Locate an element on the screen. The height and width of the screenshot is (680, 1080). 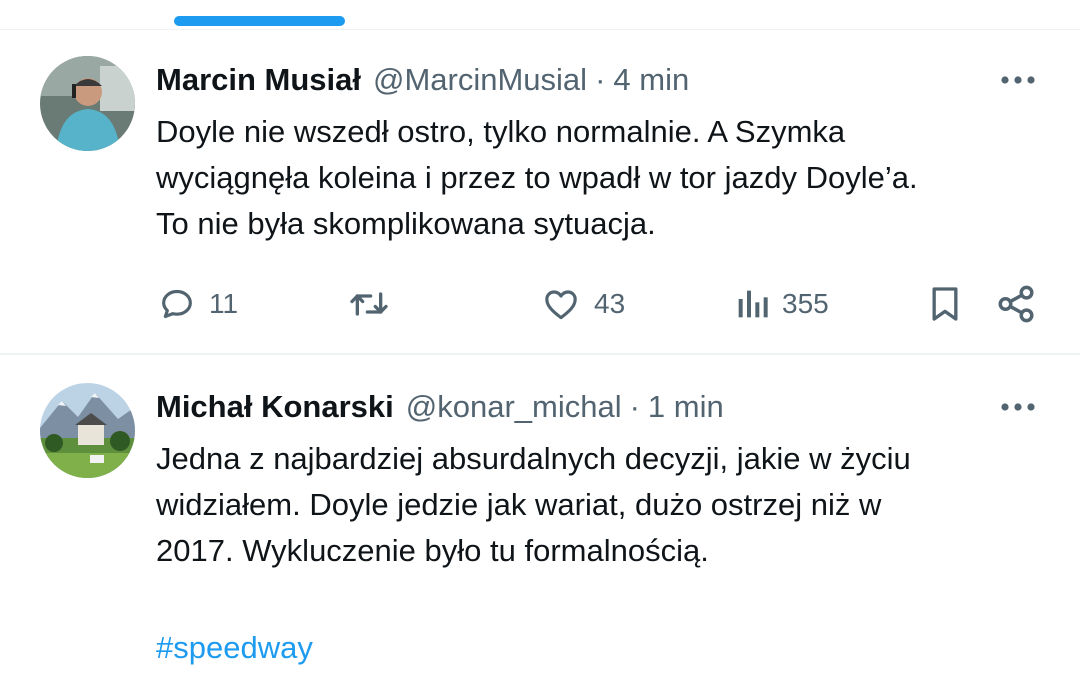
reply-count: 11 is located at coordinates (224, 303).